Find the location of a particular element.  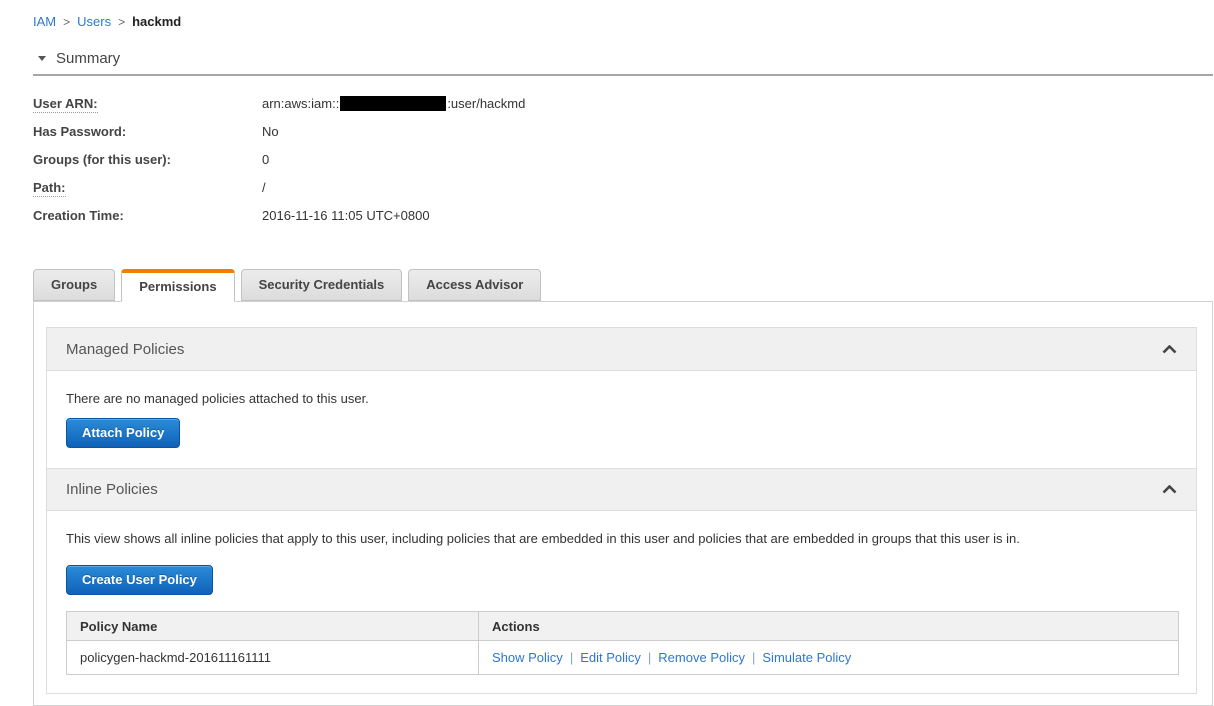

column-header-actions: Actions is located at coordinates (828, 626).